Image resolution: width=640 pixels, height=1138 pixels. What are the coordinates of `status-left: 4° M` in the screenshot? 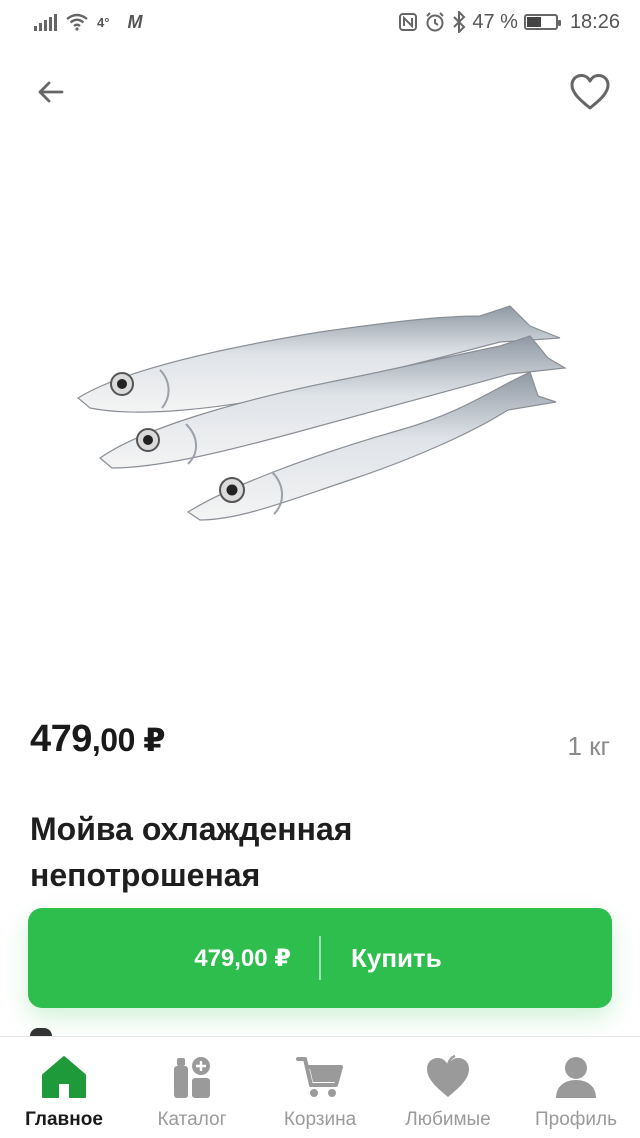 It's located at (88, 22).